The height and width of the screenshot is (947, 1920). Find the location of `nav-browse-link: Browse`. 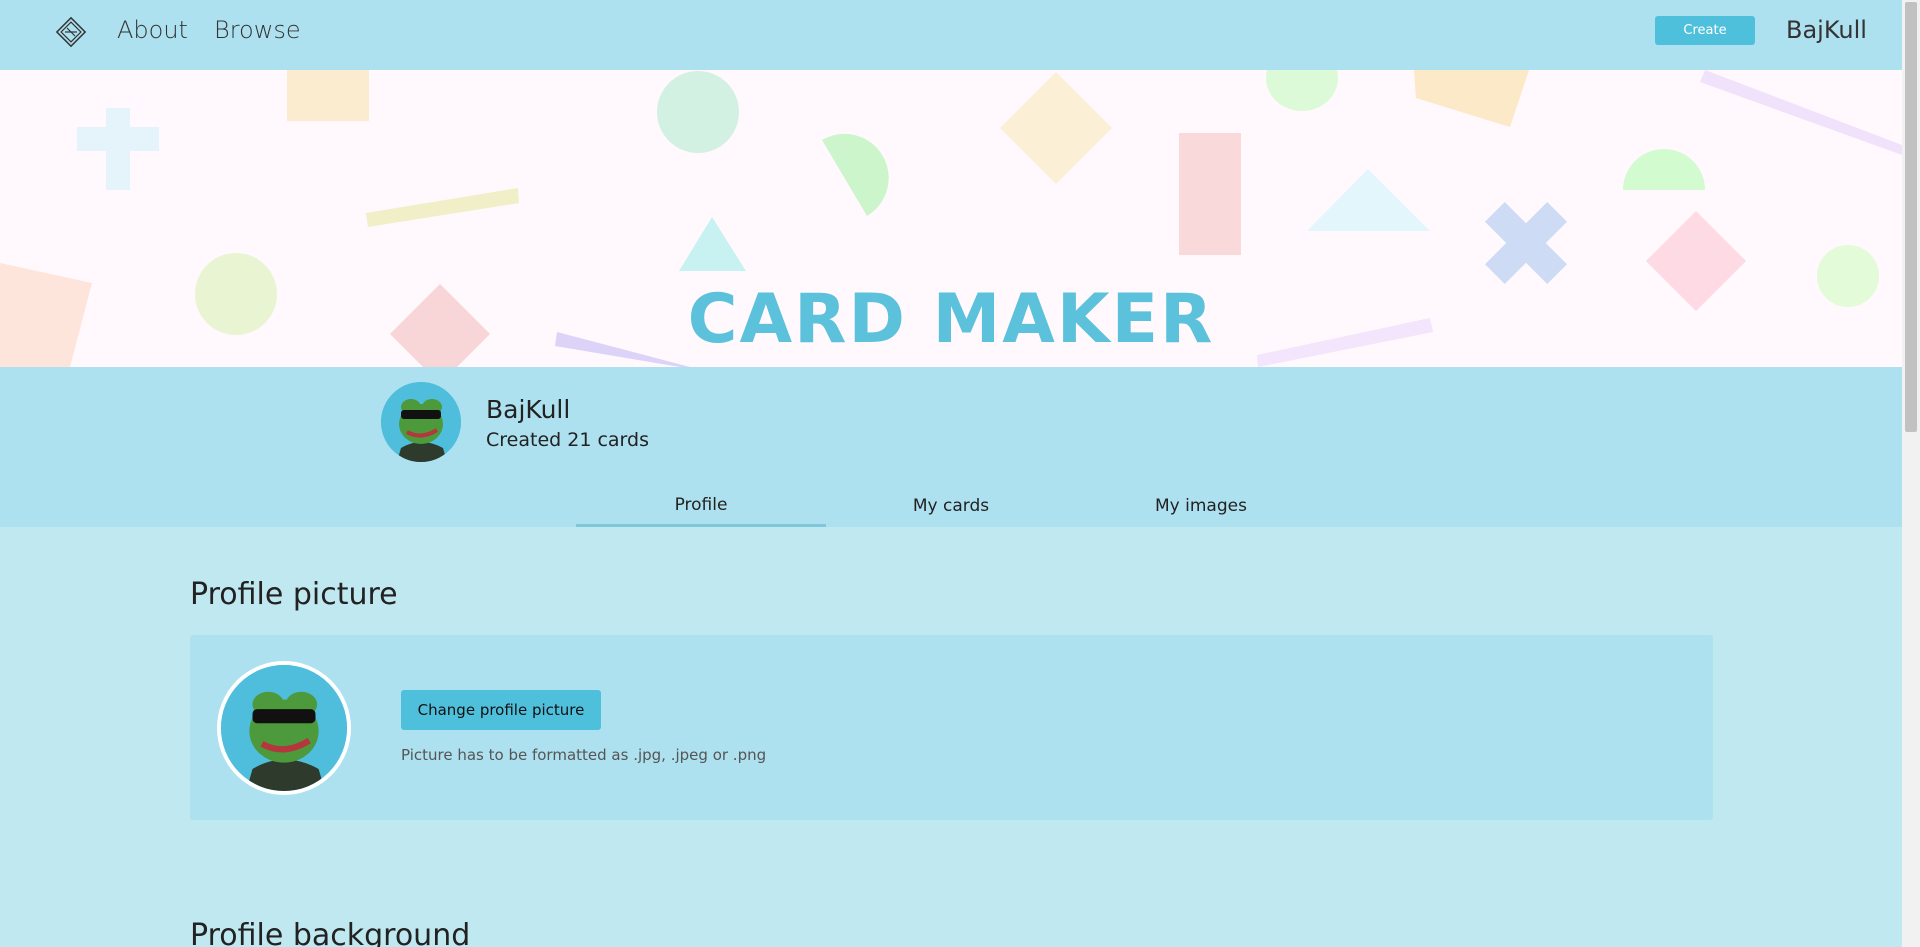

nav-browse-link: Browse is located at coordinates (257, 30).